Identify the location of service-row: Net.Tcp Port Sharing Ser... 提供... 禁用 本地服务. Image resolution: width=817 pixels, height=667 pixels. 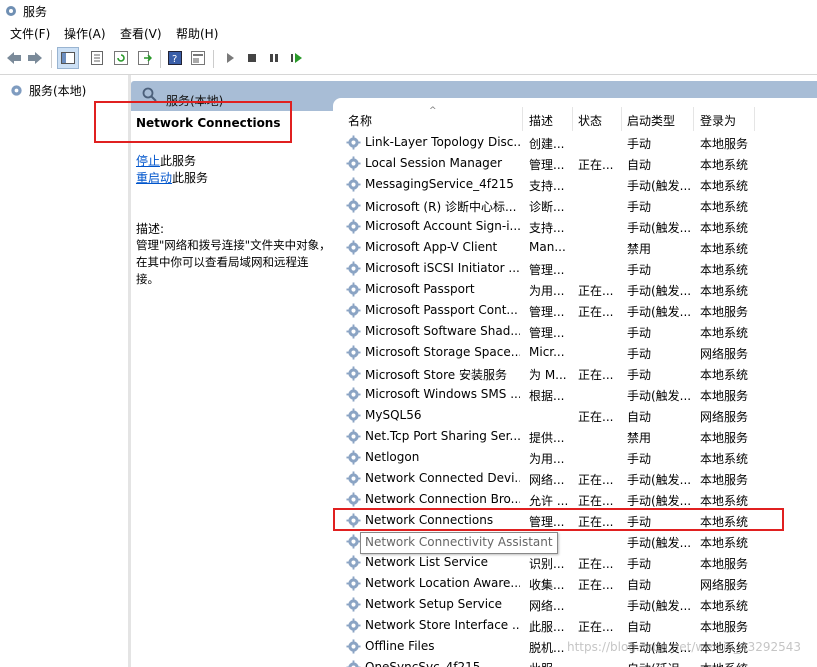
(575, 436).